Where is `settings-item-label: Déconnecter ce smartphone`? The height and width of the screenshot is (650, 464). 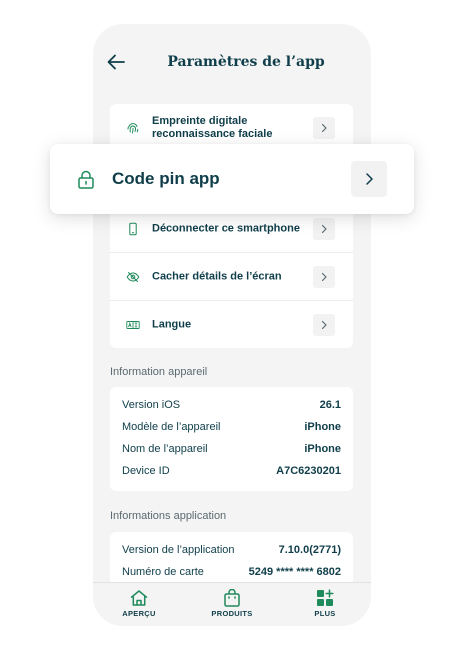
settings-item-label: Déconnecter ce smartphone is located at coordinates (226, 228).